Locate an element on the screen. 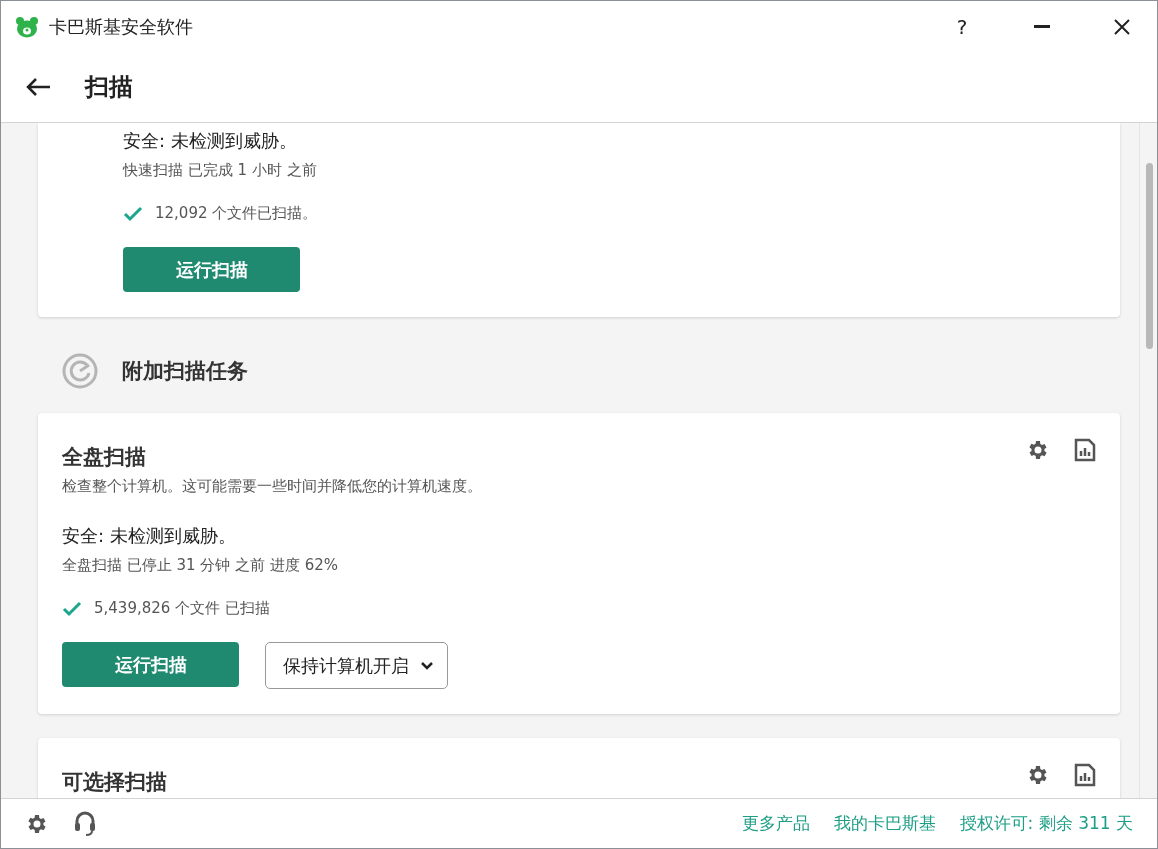 The image size is (1158, 849). radar-icon is located at coordinates (80, 371).